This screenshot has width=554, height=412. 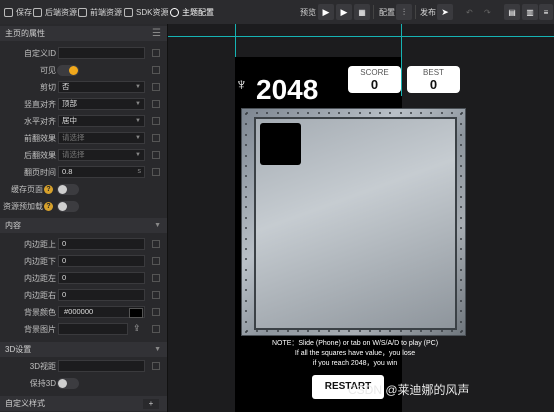 What do you see at coordinates (101, 121) in the screenshot?
I see `halign-select: 居中 ▼` at bounding box center [101, 121].